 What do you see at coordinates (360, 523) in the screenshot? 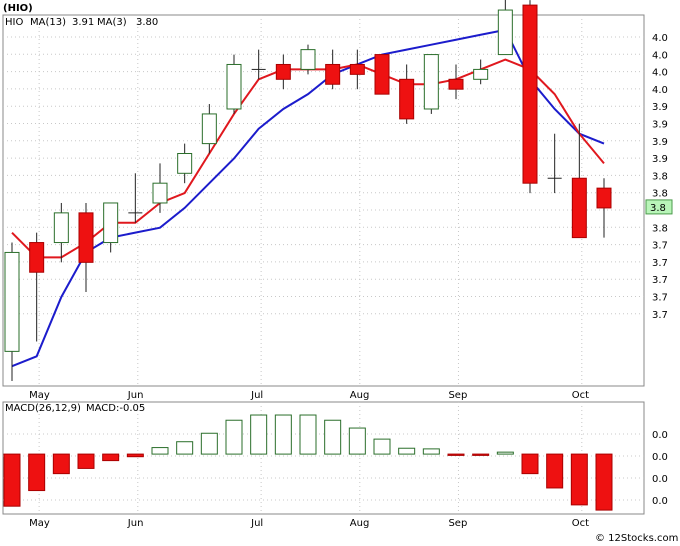
I see `macd-x-tick-label: Aug` at bounding box center [360, 523].